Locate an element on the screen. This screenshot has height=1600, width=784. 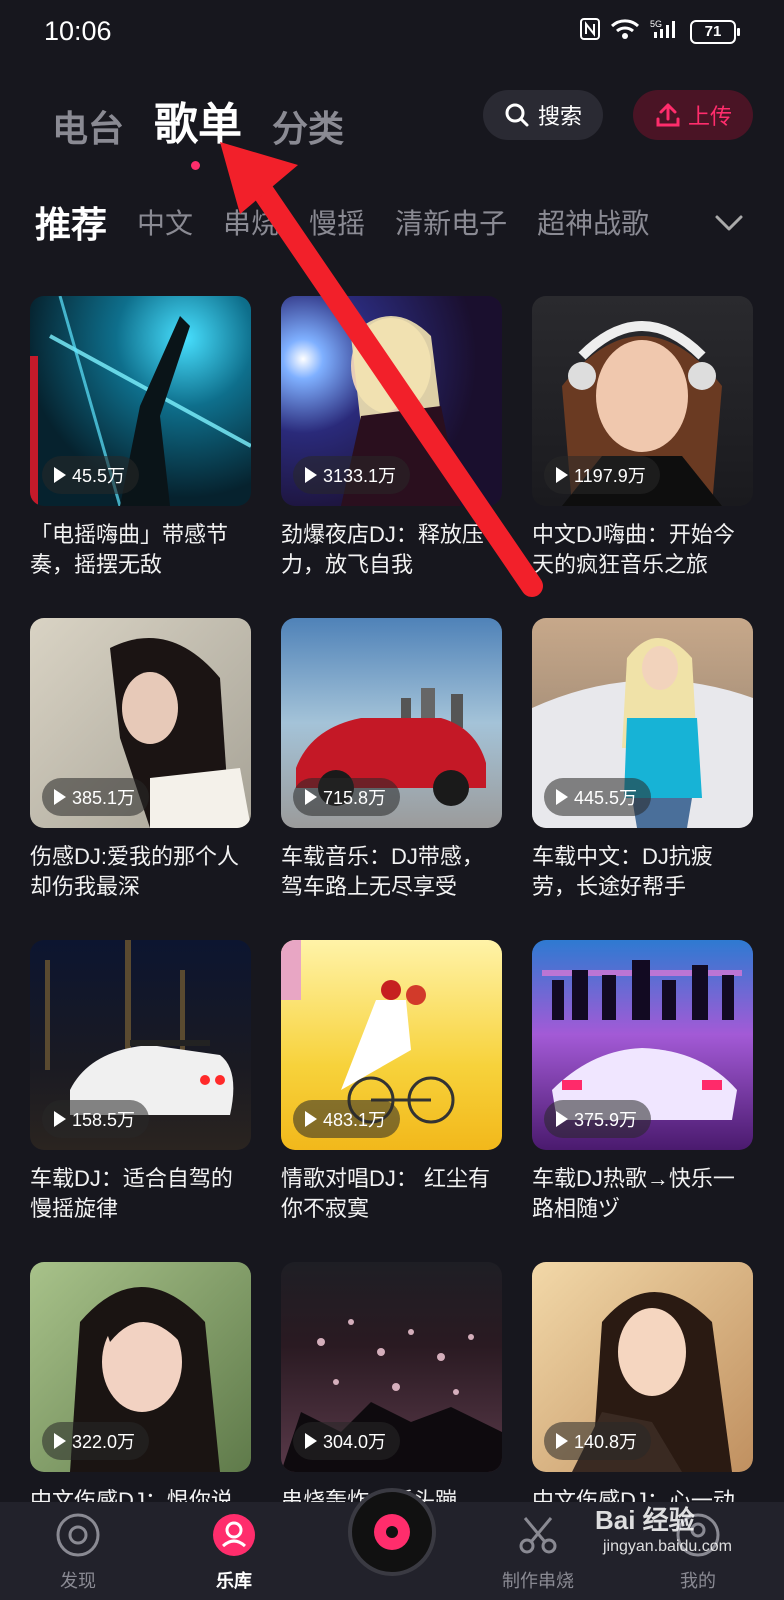
play-count-value: 158.5万 is located at coordinates (104, 1120).